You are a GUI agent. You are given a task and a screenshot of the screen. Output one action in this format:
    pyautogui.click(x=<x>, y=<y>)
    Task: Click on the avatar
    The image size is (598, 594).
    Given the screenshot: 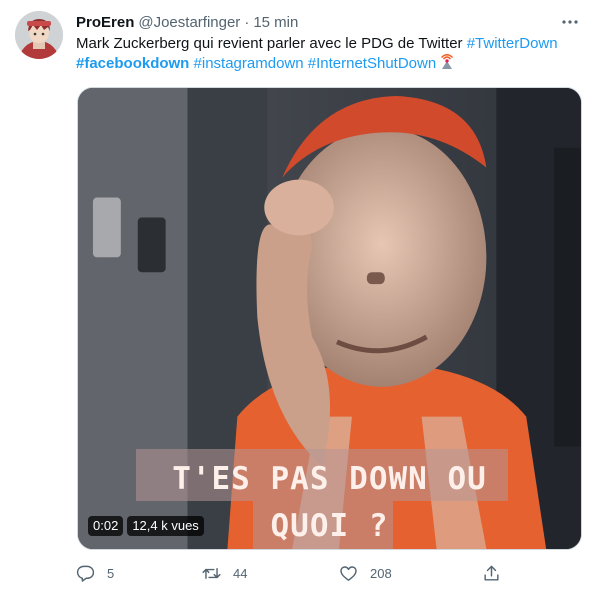 What is the action you would take?
    pyautogui.click(x=39, y=35)
    